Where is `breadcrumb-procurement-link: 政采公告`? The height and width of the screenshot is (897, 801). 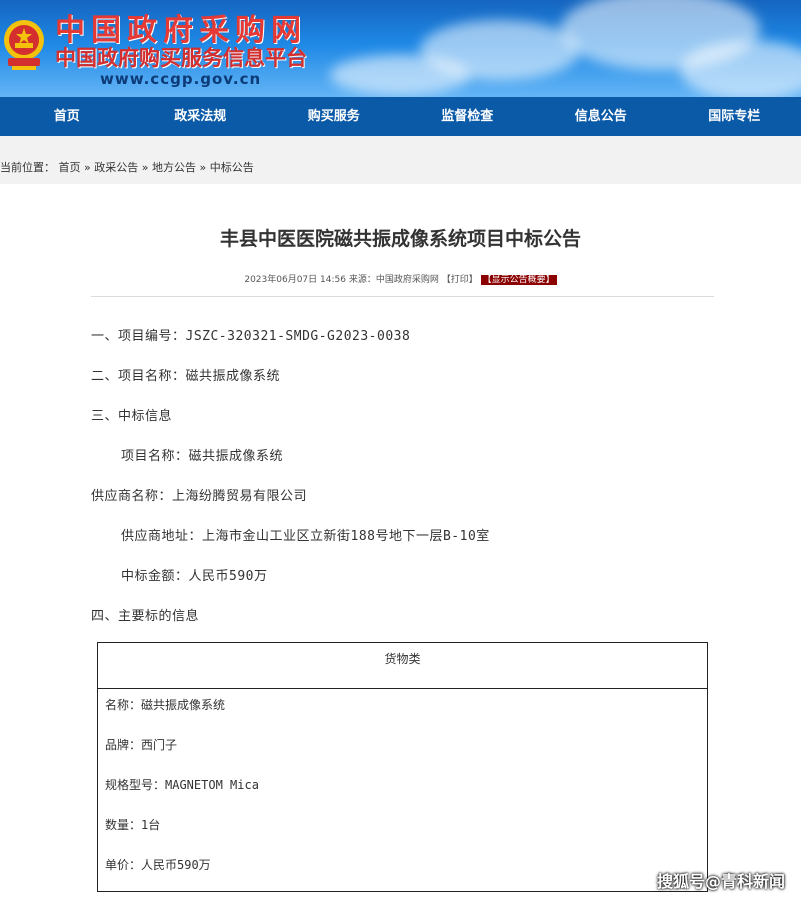 breadcrumb-procurement-link: 政采公告 is located at coordinates (116, 167).